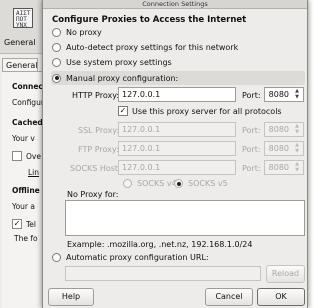 The image size is (320, 308). What do you see at coordinates (56, 78) in the screenshot?
I see `manual-proxy-radio` at bounding box center [56, 78].